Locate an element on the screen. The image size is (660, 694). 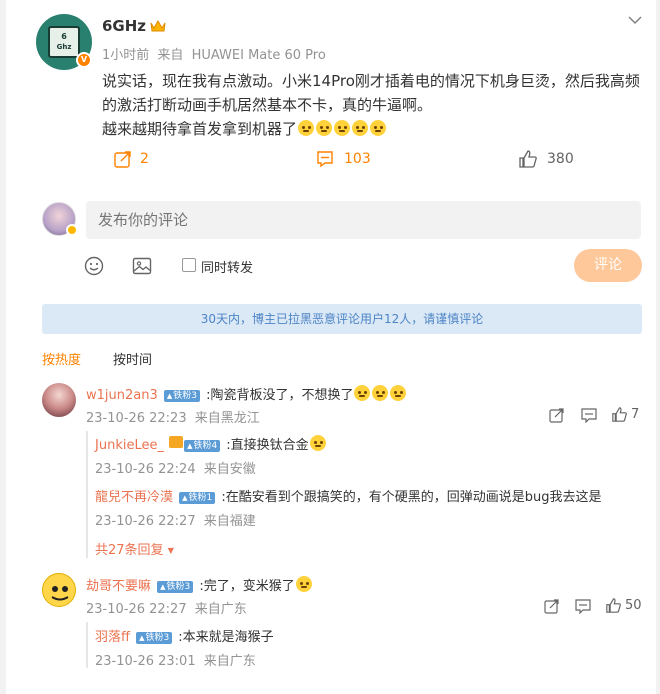
comment-text: :陶瓷背板没了，不想换了 is located at coordinates (280, 395).